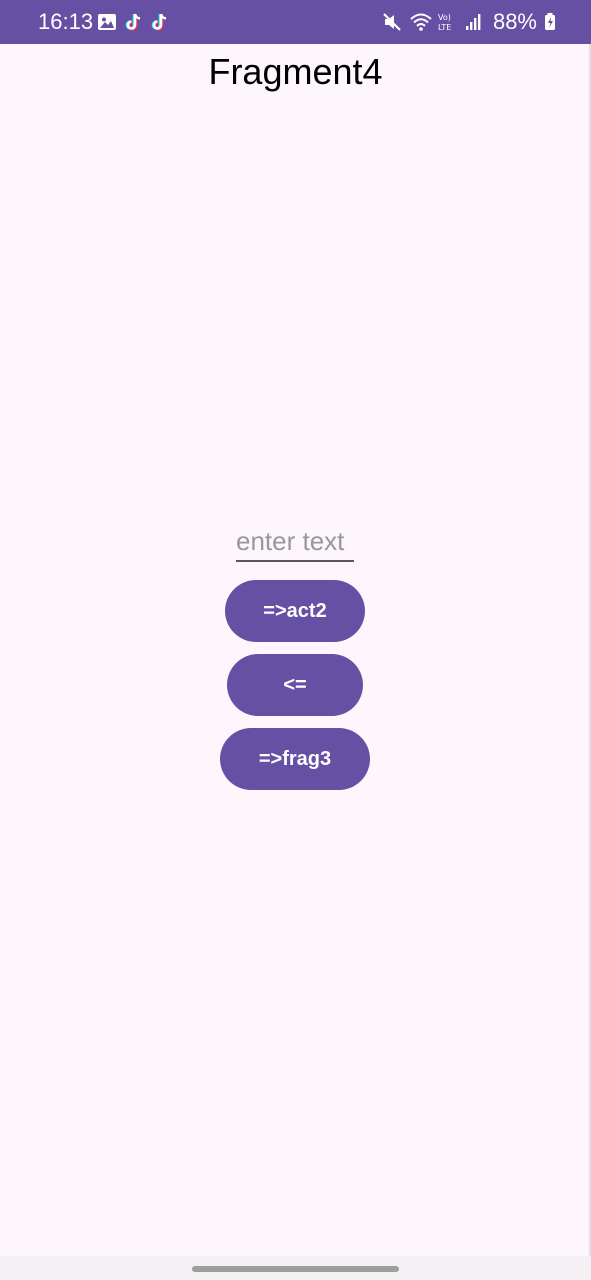 The width and height of the screenshot is (591, 1280). I want to click on mute-icon, so click(392, 22).